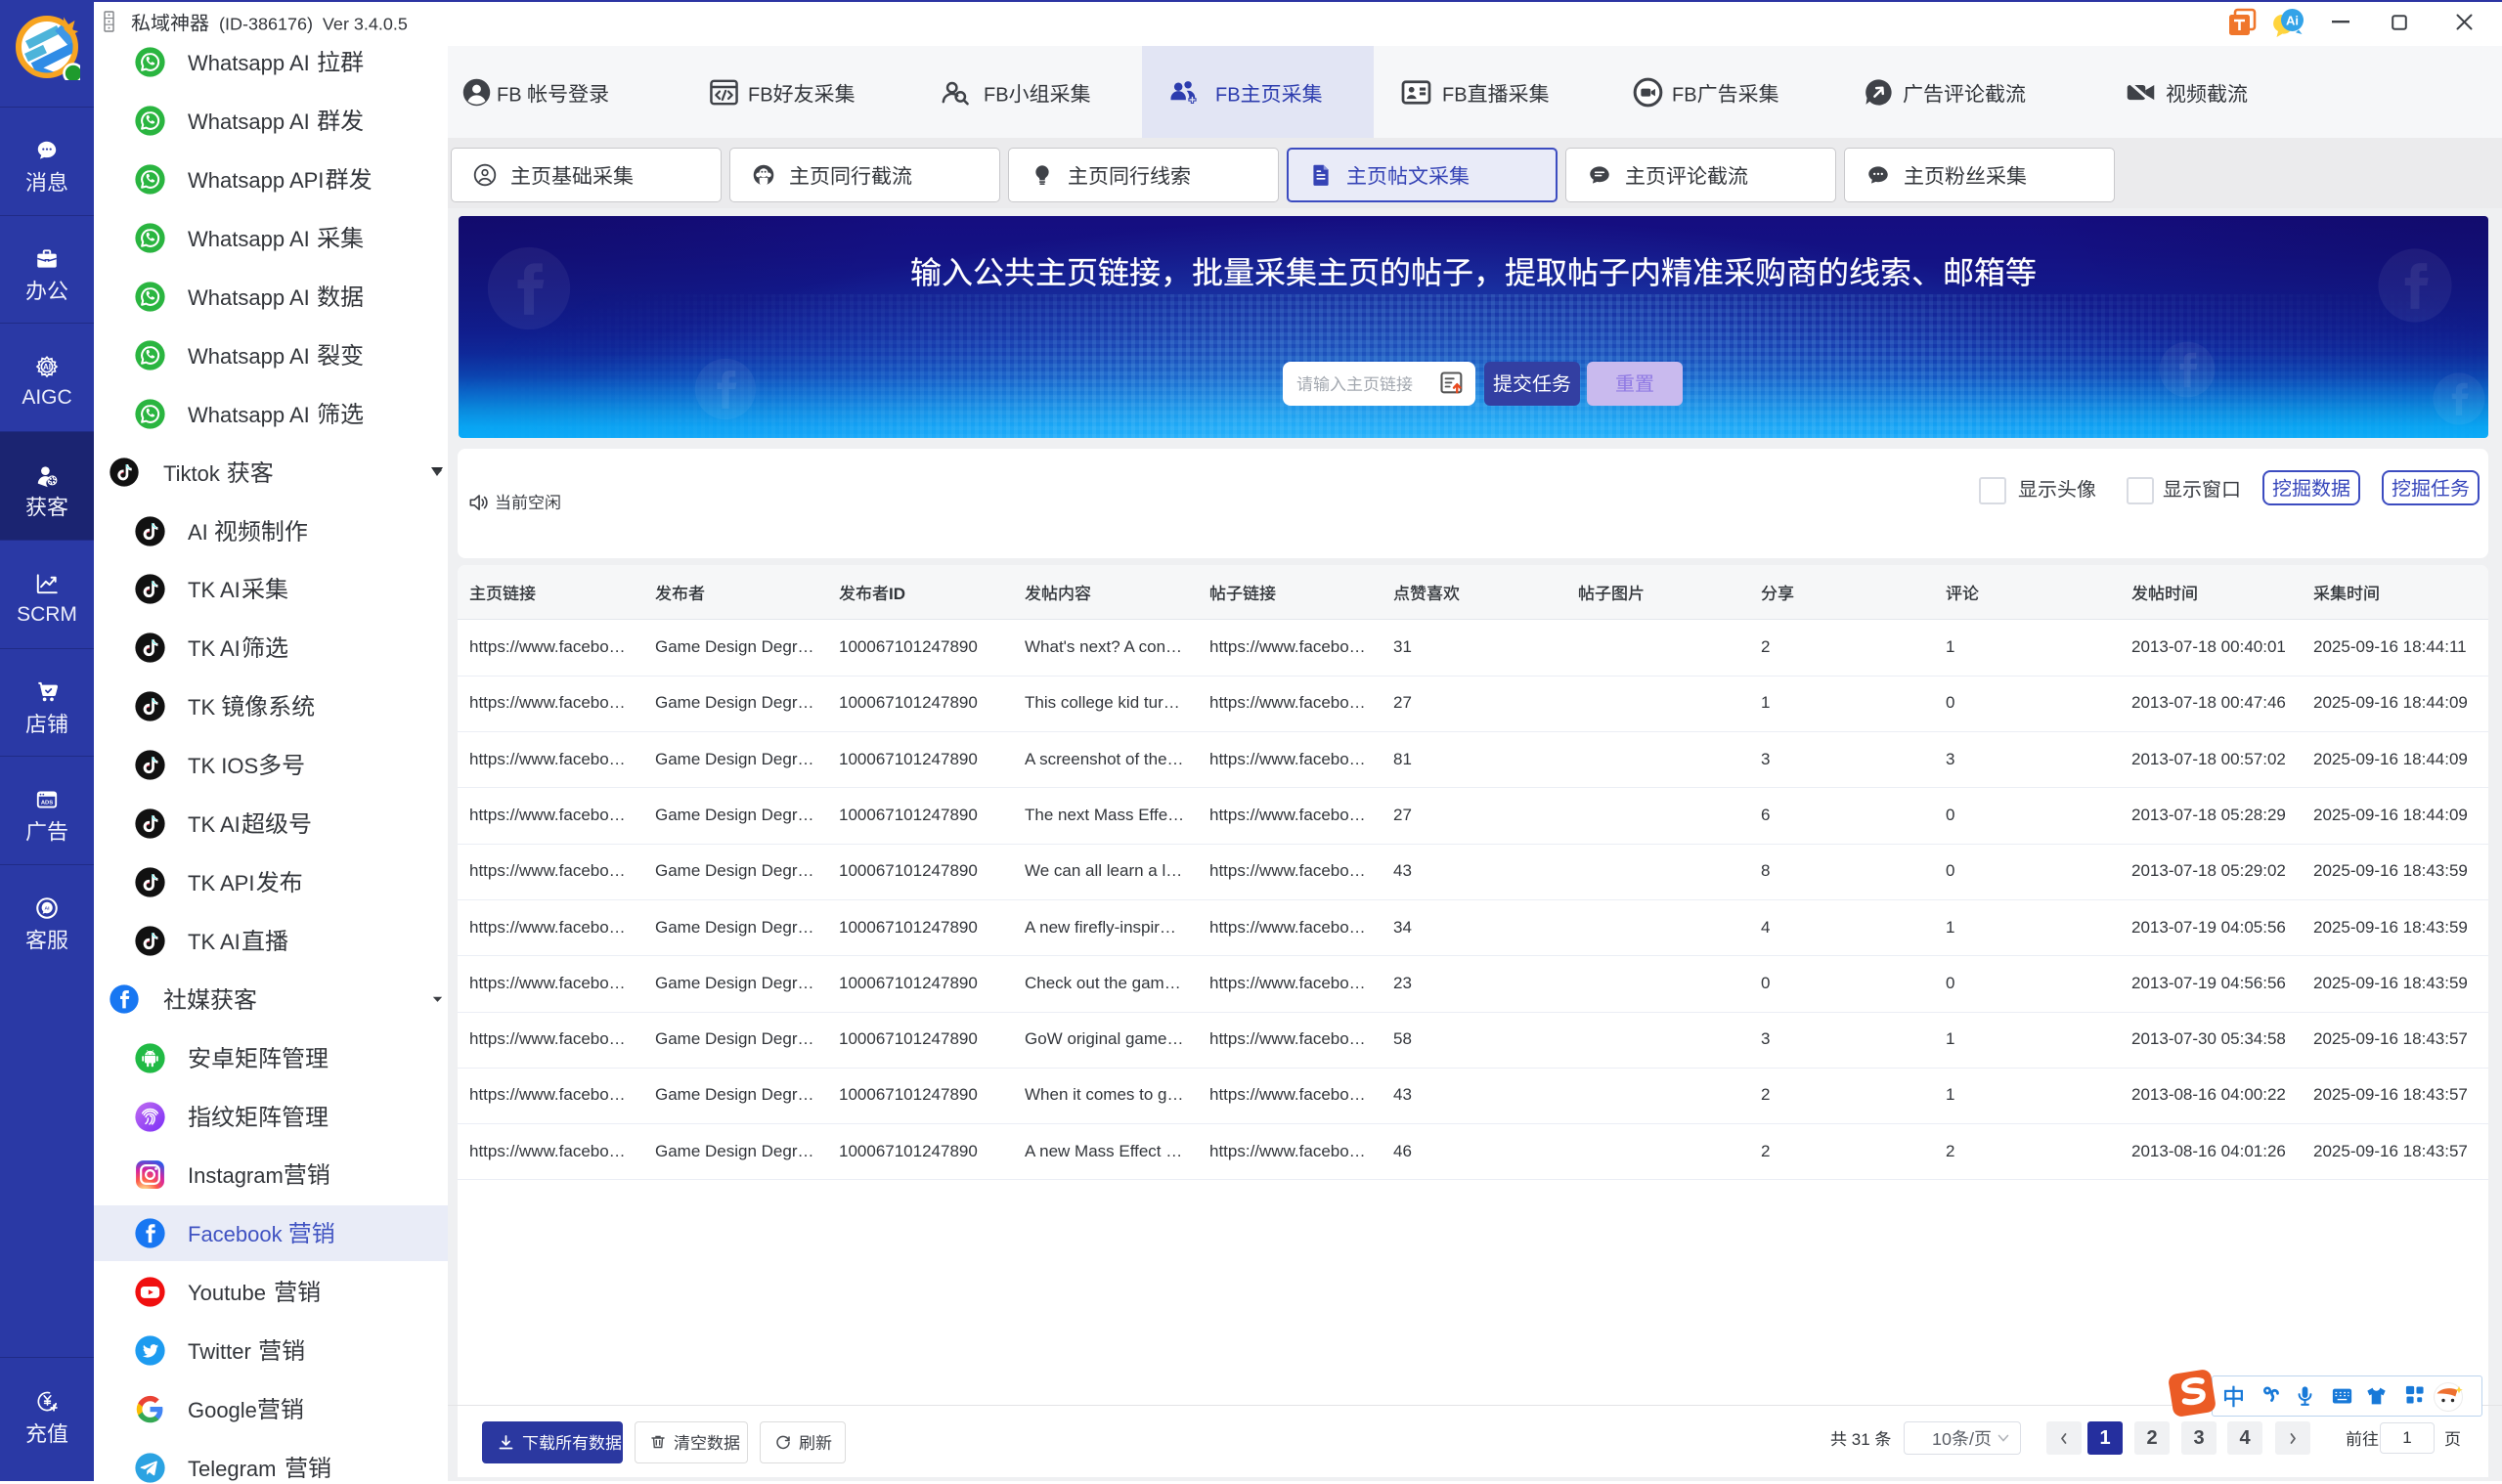 Image resolution: width=2502 pixels, height=1484 pixels. What do you see at coordinates (223, 1351) in the screenshot?
I see `svg-text: Twitter` at bounding box center [223, 1351].